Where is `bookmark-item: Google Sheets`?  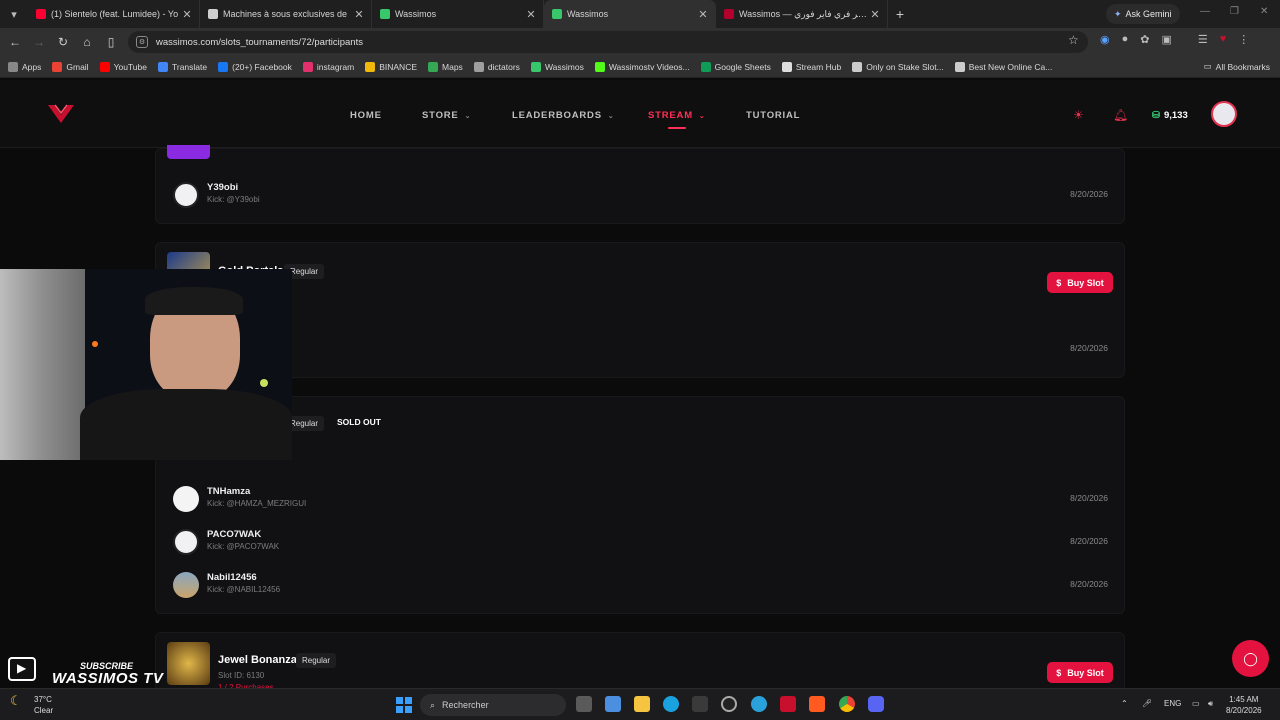 bookmark-item: Google Sheets is located at coordinates (735, 66).